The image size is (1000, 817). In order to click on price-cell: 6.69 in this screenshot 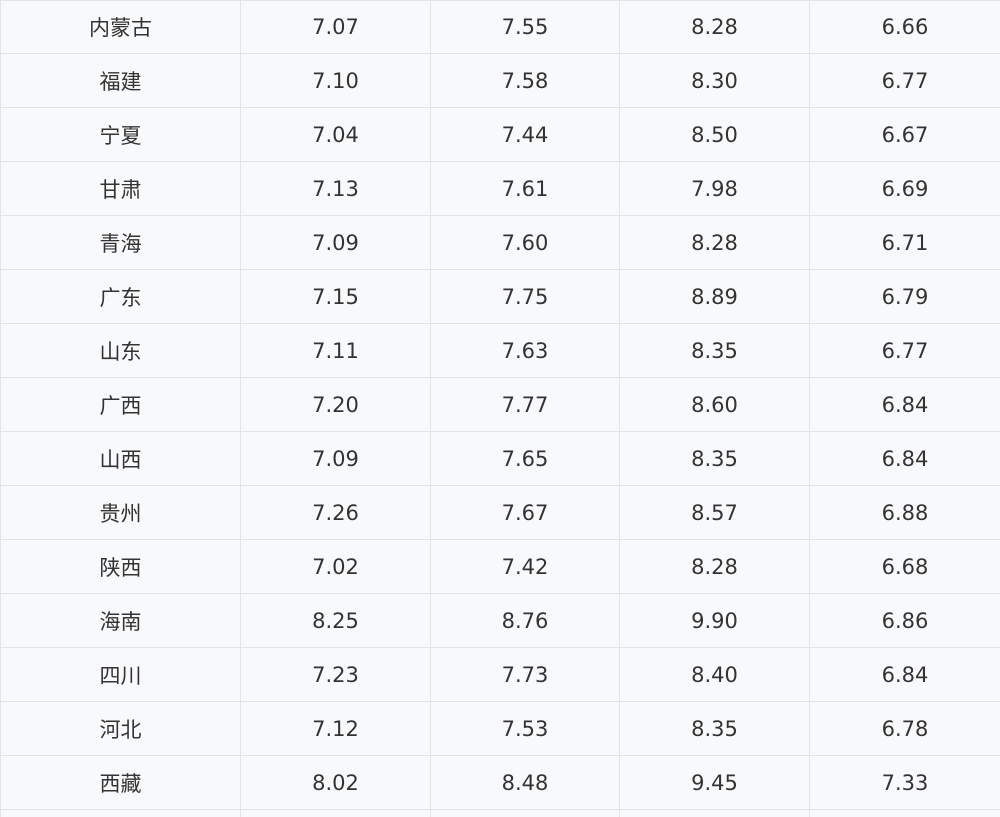, I will do `click(904, 188)`.